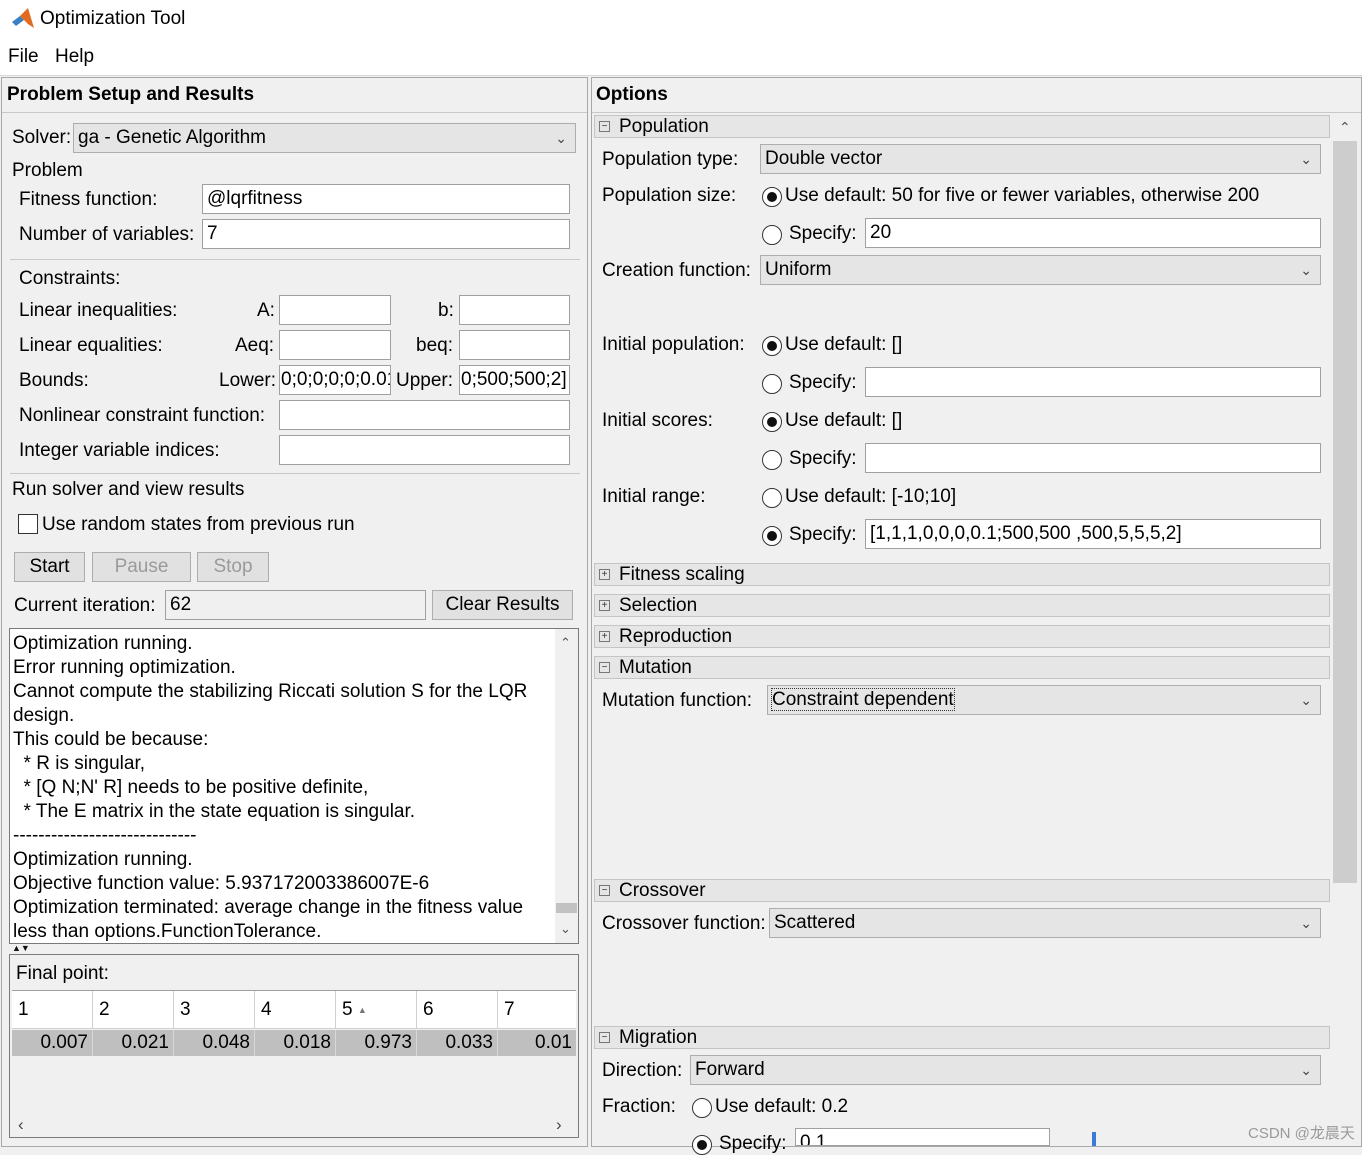  Describe the element at coordinates (1093, 382) in the screenshot. I see `initial-population-input` at that location.